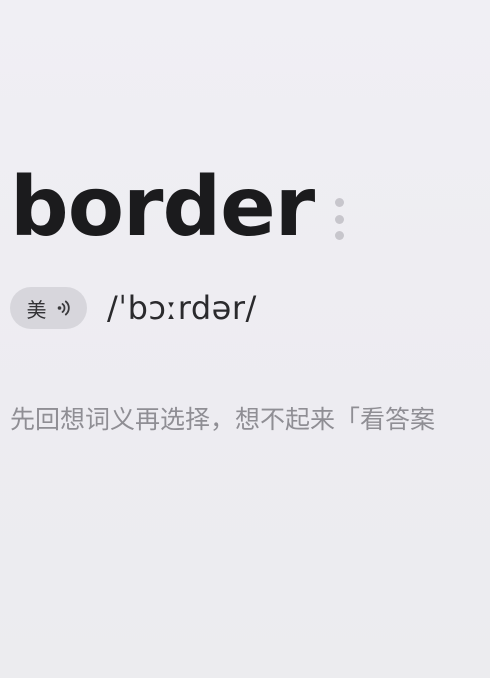  What do you see at coordinates (223, 419) in the screenshot?
I see `hint-text: 先回想词义再选择，想不起来「看答案` at bounding box center [223, 419].